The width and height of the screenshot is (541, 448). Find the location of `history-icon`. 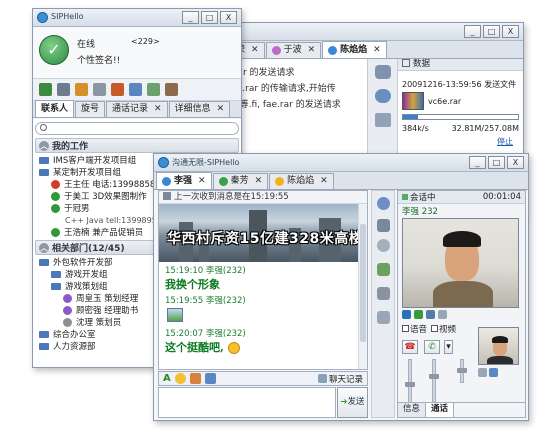

history-icon is located at coordinates (322, 378).